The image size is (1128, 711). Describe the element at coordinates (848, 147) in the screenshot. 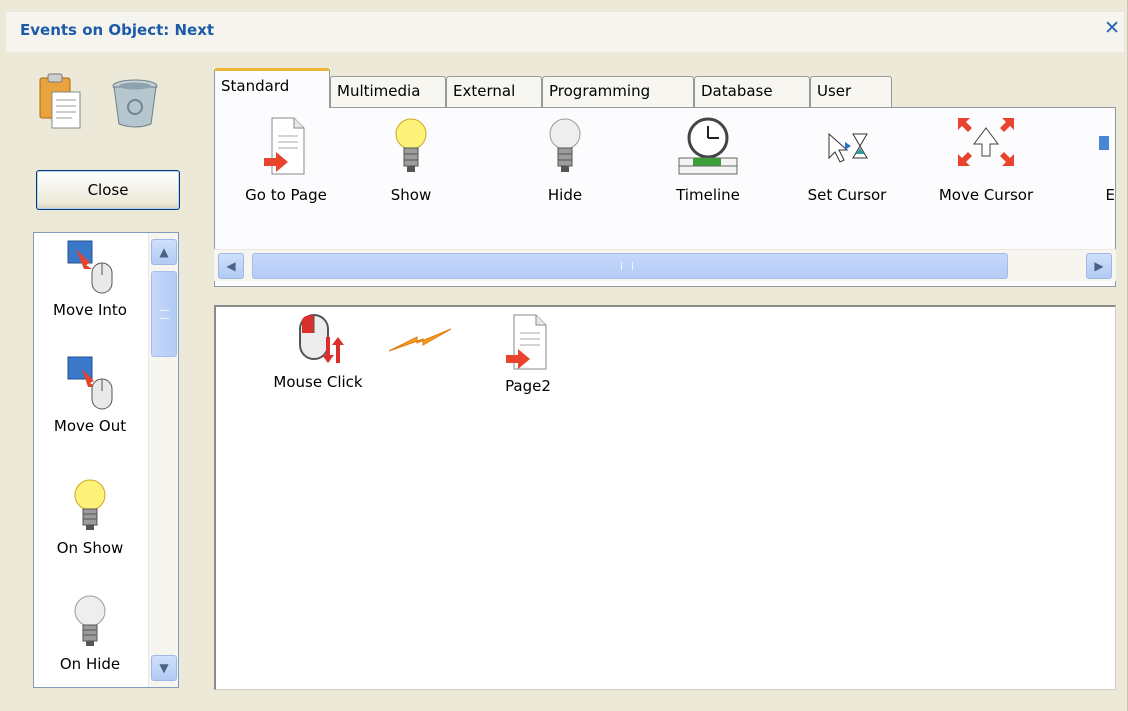

I see `set-cursor-icon` at that location.